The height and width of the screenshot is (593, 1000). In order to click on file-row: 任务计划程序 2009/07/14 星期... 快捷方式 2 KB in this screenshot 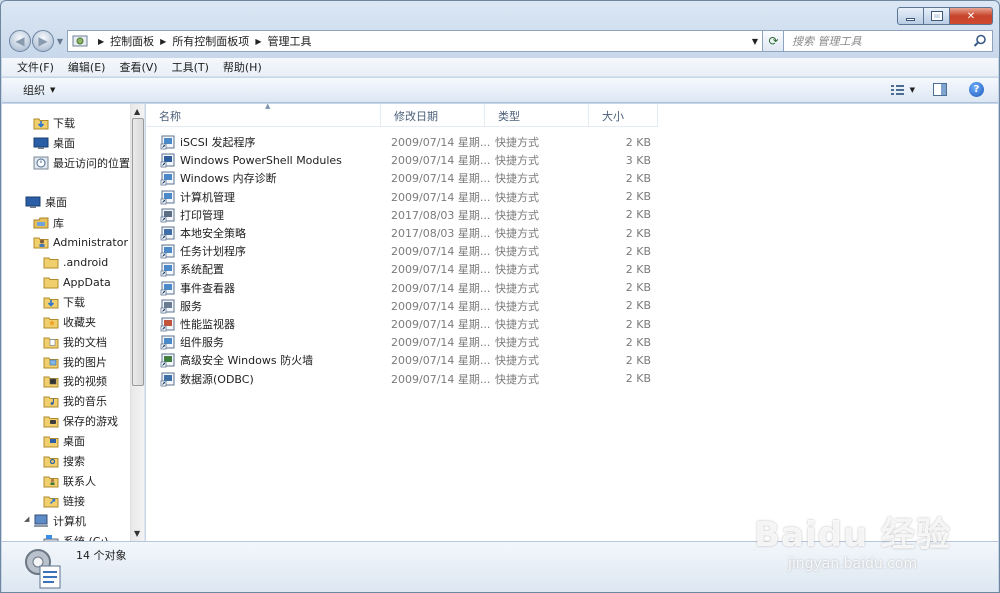, I will do `click(398, 251)`.